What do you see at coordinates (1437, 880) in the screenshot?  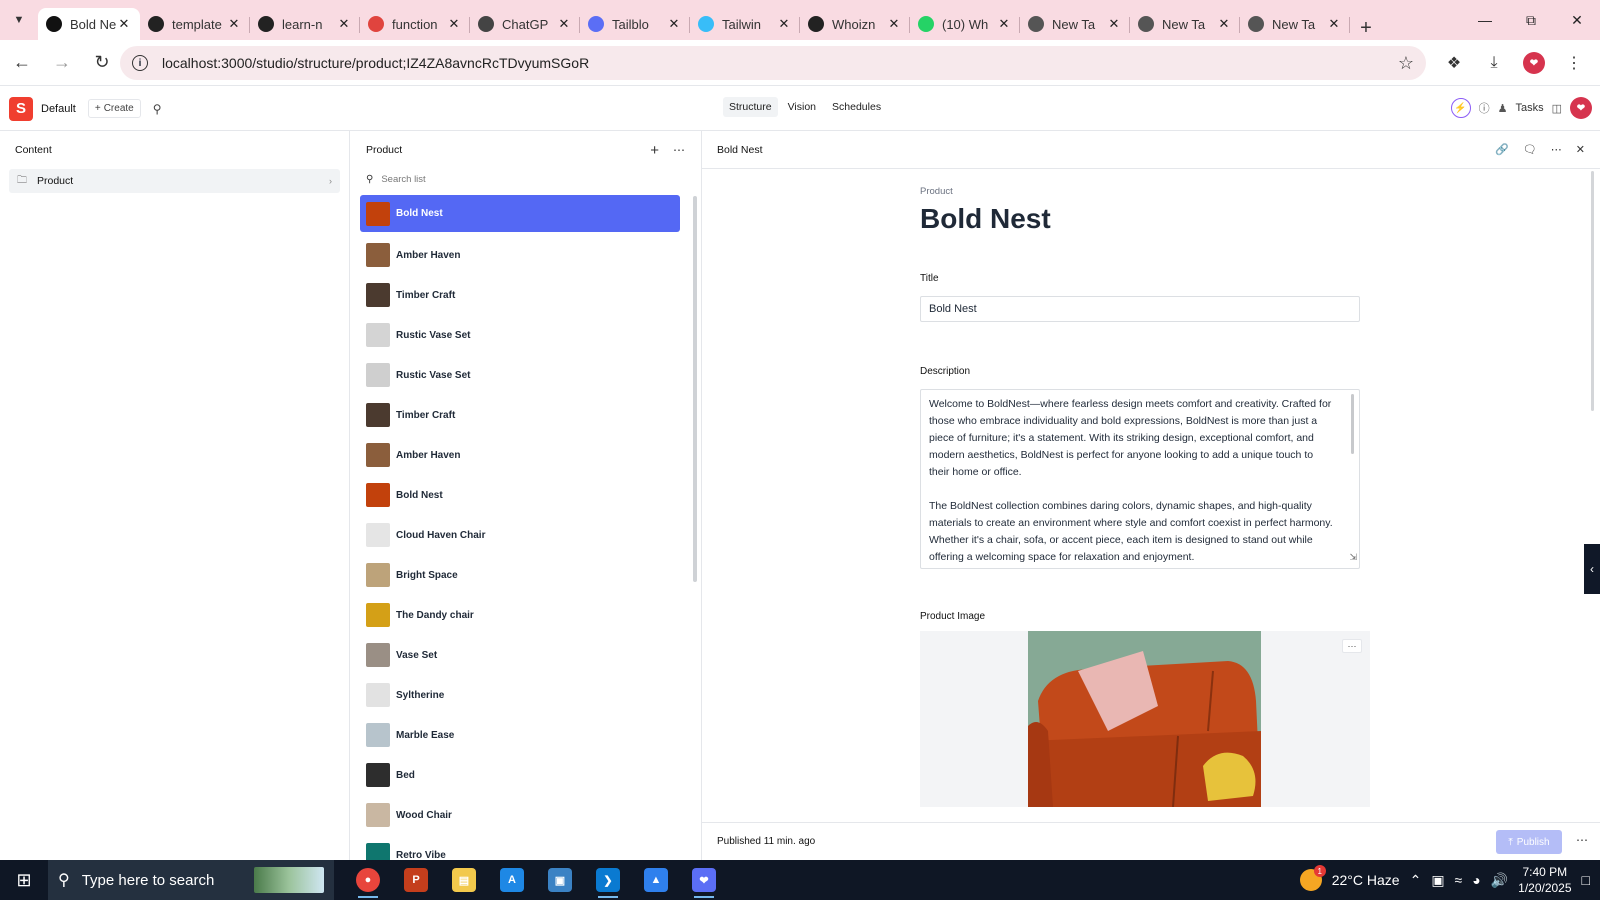 I see `meet-icon: ▣` at bounding box center [1437, 880].